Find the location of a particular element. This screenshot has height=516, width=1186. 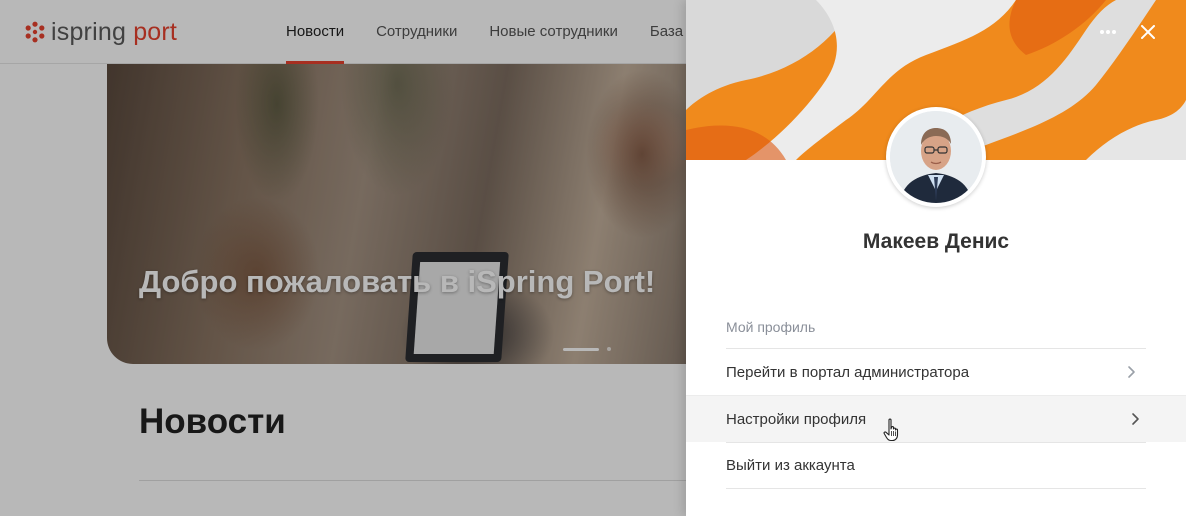

user-photo is located at coordinates (936, 157).